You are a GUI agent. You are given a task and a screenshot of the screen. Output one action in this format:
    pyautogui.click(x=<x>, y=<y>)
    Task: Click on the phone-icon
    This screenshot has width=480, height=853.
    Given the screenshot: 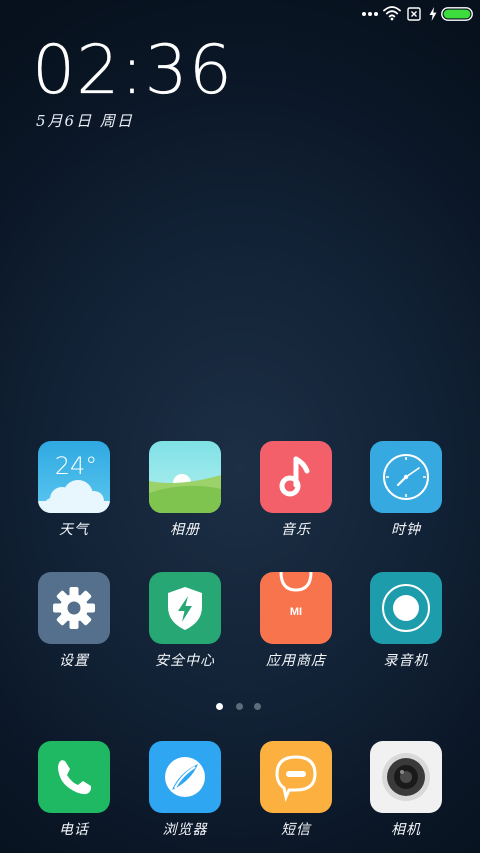 What is the action you would take?
    pyautogui.click(x=74, y=777)
    